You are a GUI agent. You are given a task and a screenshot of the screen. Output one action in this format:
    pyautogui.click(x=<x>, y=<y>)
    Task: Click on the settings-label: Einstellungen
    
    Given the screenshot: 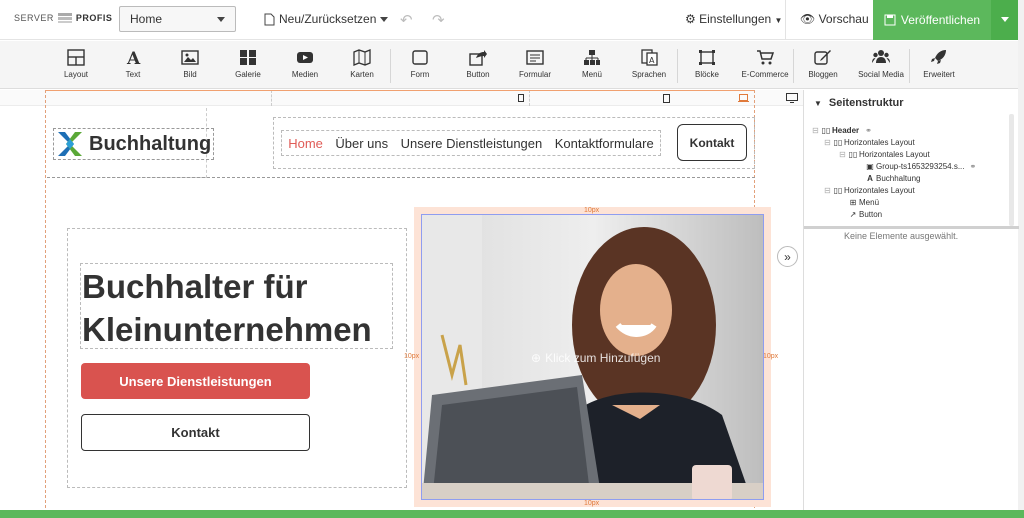 What is the action you would take?
    pyautogui.click(x=735, y=19)
    